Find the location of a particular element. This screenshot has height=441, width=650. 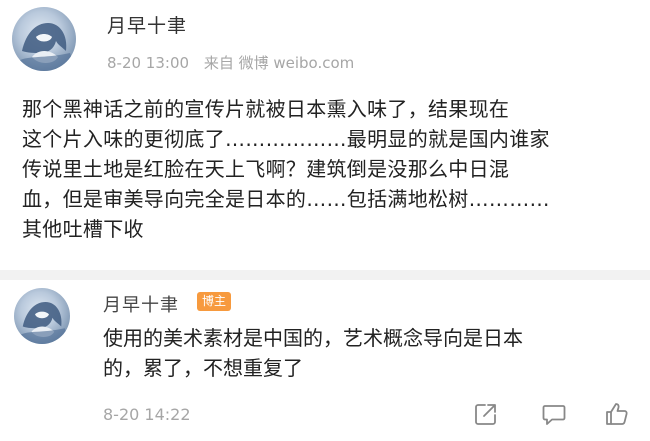

post-time: 8-20 13:00 is located at coordinates (148, 63).